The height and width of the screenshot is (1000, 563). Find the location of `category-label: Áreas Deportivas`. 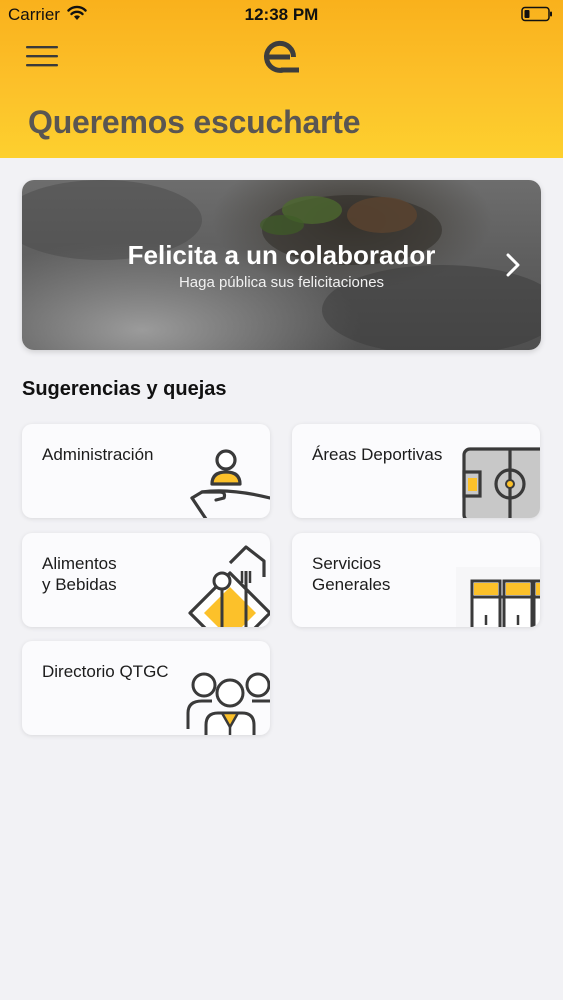

category-label: Áreas Deportivas is located at coordinates (377, 454).